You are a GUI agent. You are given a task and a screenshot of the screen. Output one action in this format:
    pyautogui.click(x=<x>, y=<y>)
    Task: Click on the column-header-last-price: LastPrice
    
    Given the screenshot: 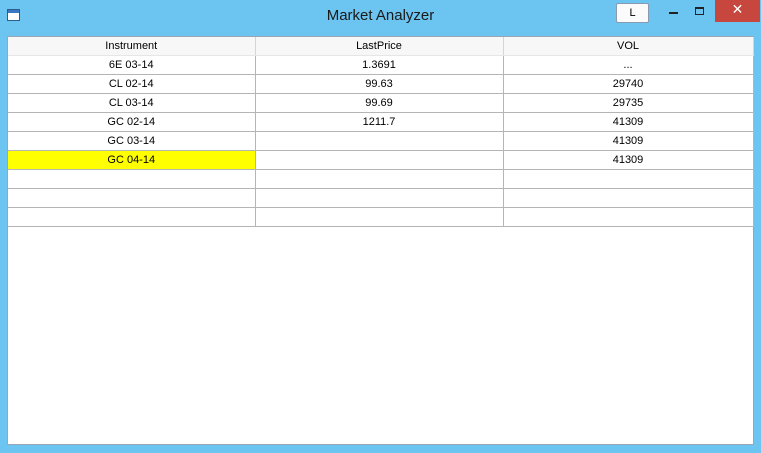 What is the action you would take?
    pyautogui.click(x=379, y=46)
    